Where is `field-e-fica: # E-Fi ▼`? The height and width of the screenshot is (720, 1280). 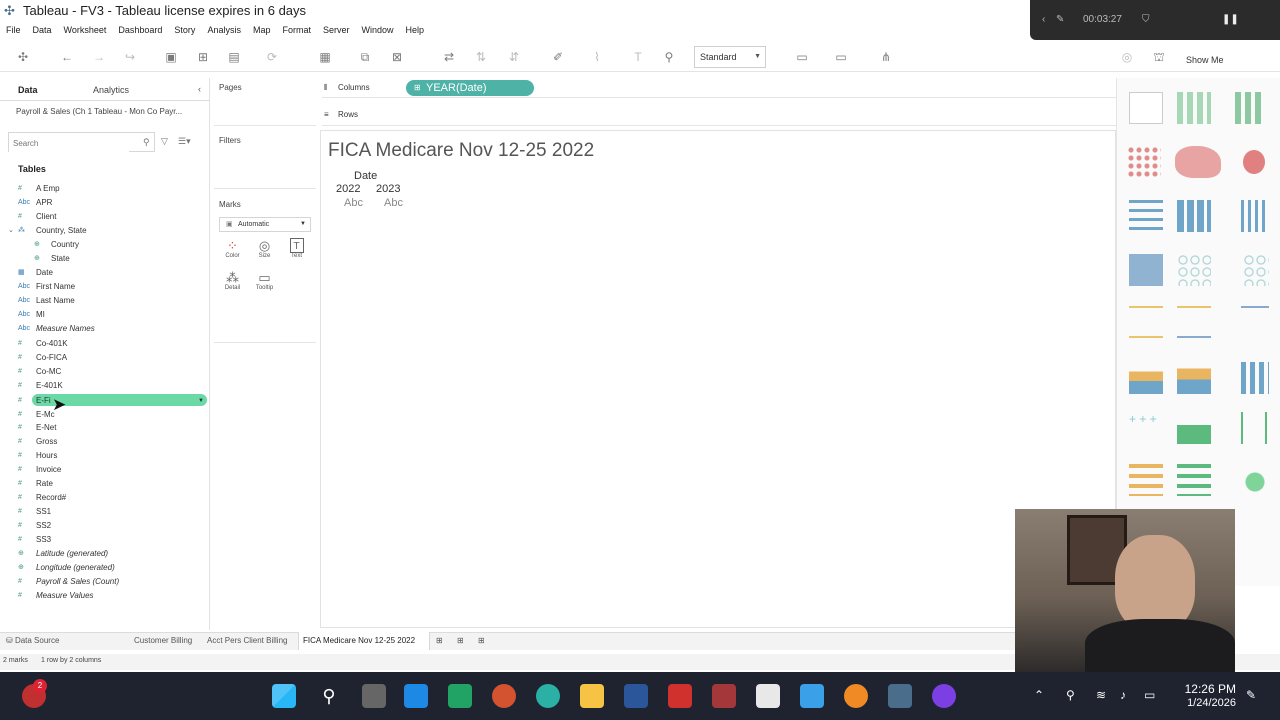
field-e-fica: # E-Fi ▼ is located at coordinates (105, 401).